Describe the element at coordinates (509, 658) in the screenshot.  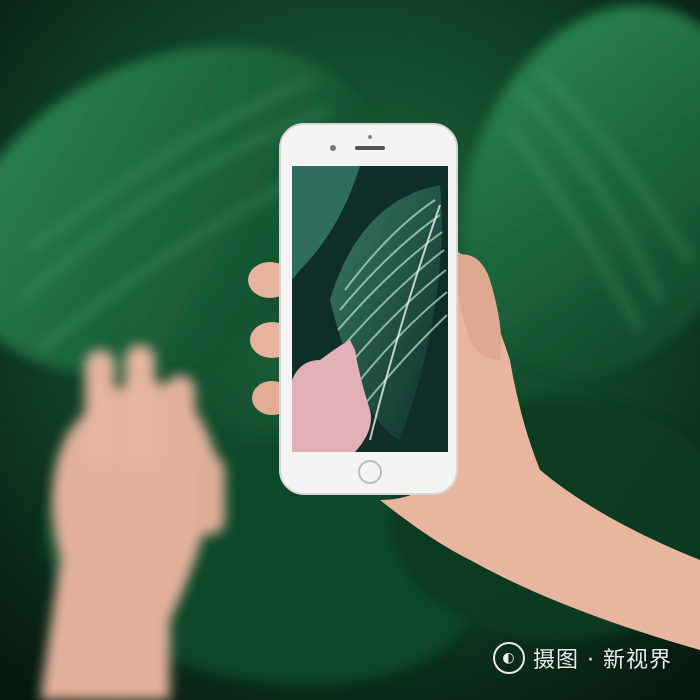
I see `camera-aperture-icon: ◐` at that location.